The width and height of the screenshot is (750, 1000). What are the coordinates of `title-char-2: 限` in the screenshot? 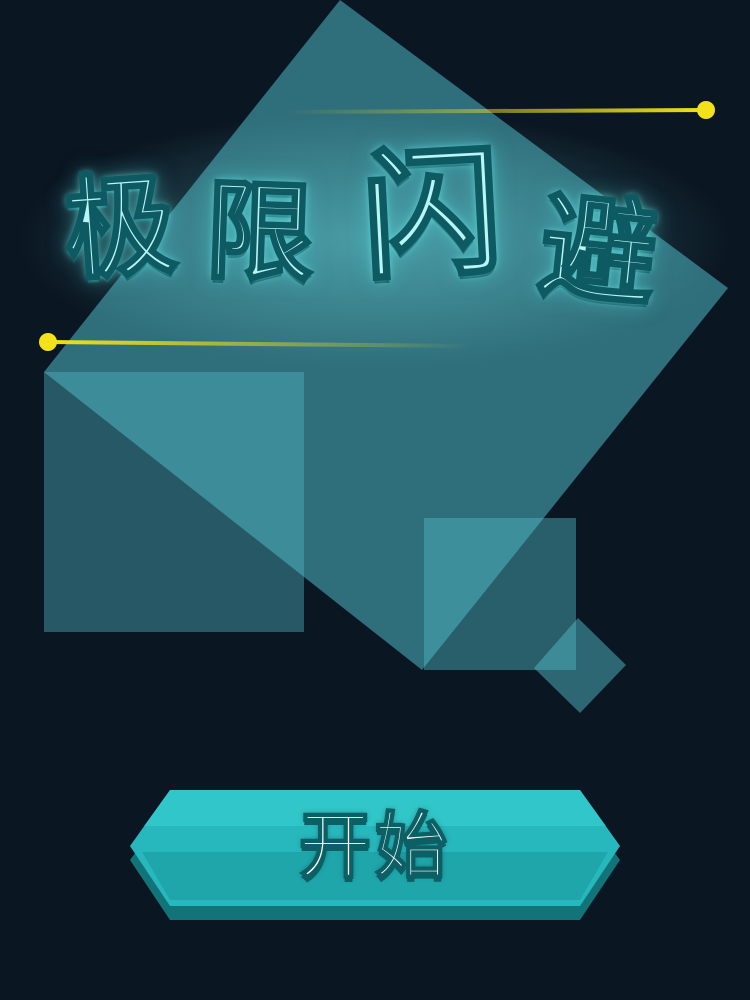 It's located at (259, 234).